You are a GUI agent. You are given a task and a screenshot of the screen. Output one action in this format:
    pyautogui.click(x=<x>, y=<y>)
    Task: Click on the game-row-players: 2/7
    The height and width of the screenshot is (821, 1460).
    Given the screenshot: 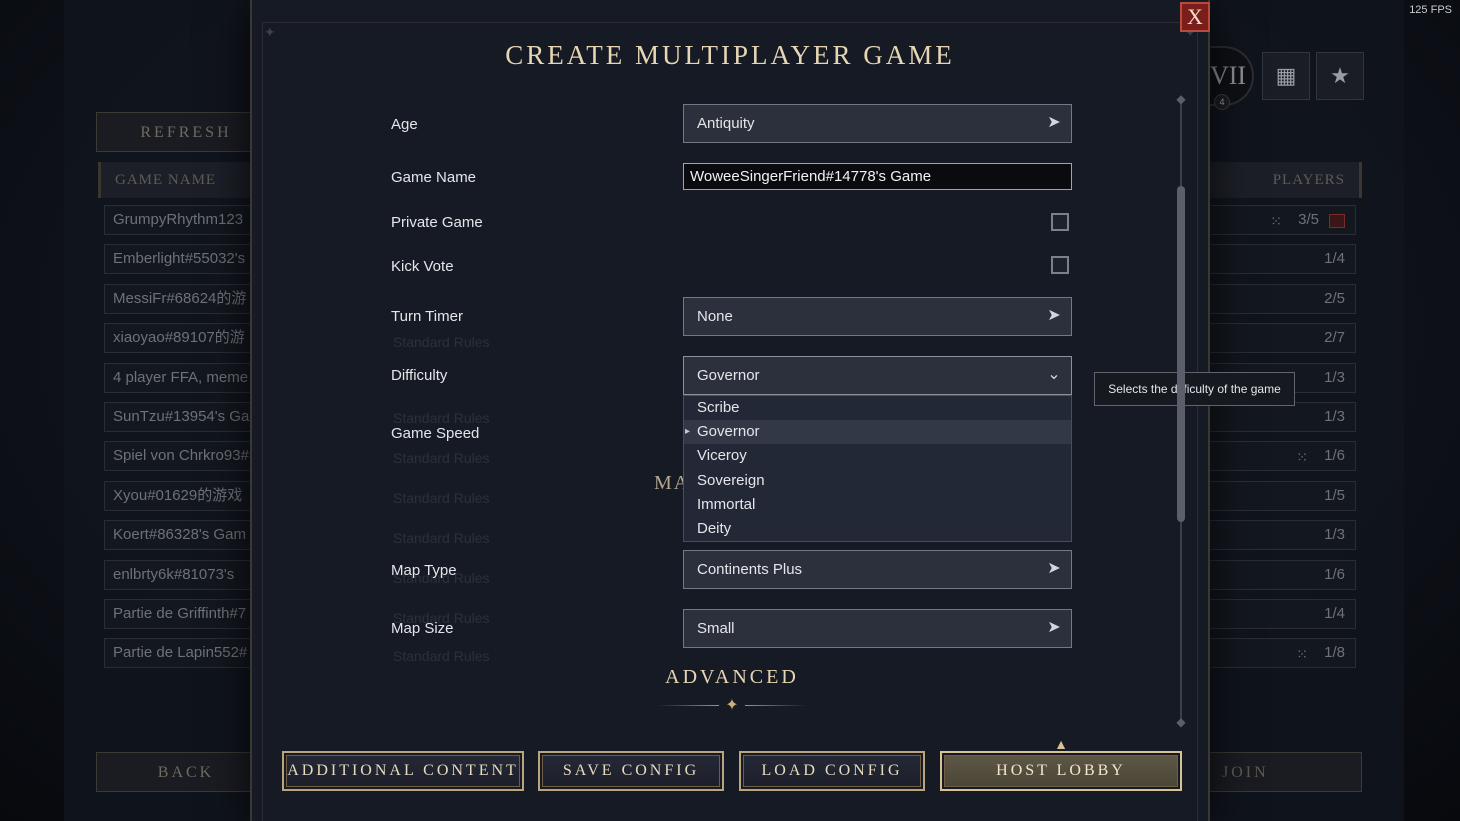 What is the action you would take?
    pyautogui.click(x=1283, y=338)
    